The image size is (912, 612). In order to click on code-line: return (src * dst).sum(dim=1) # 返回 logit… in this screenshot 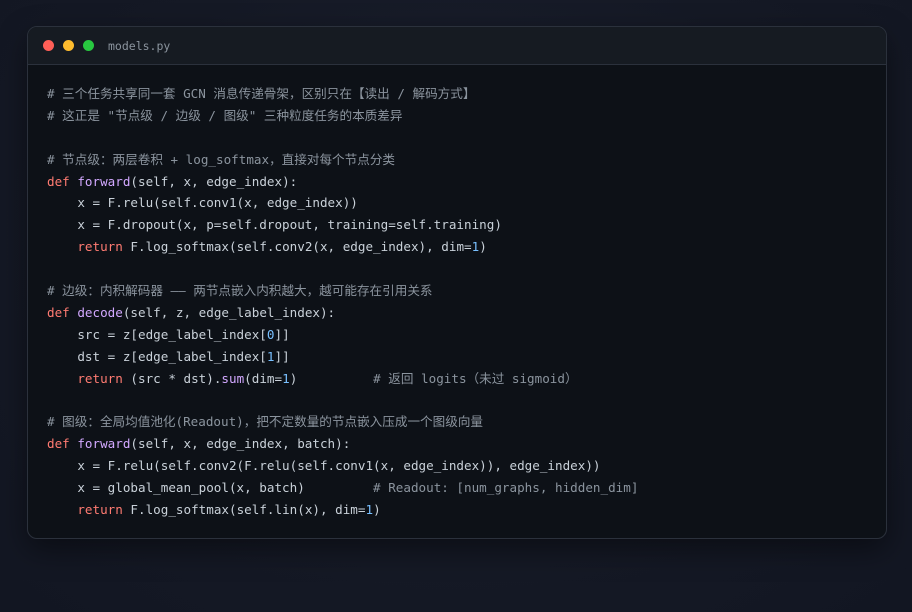, I will do `click(342, 379)`.